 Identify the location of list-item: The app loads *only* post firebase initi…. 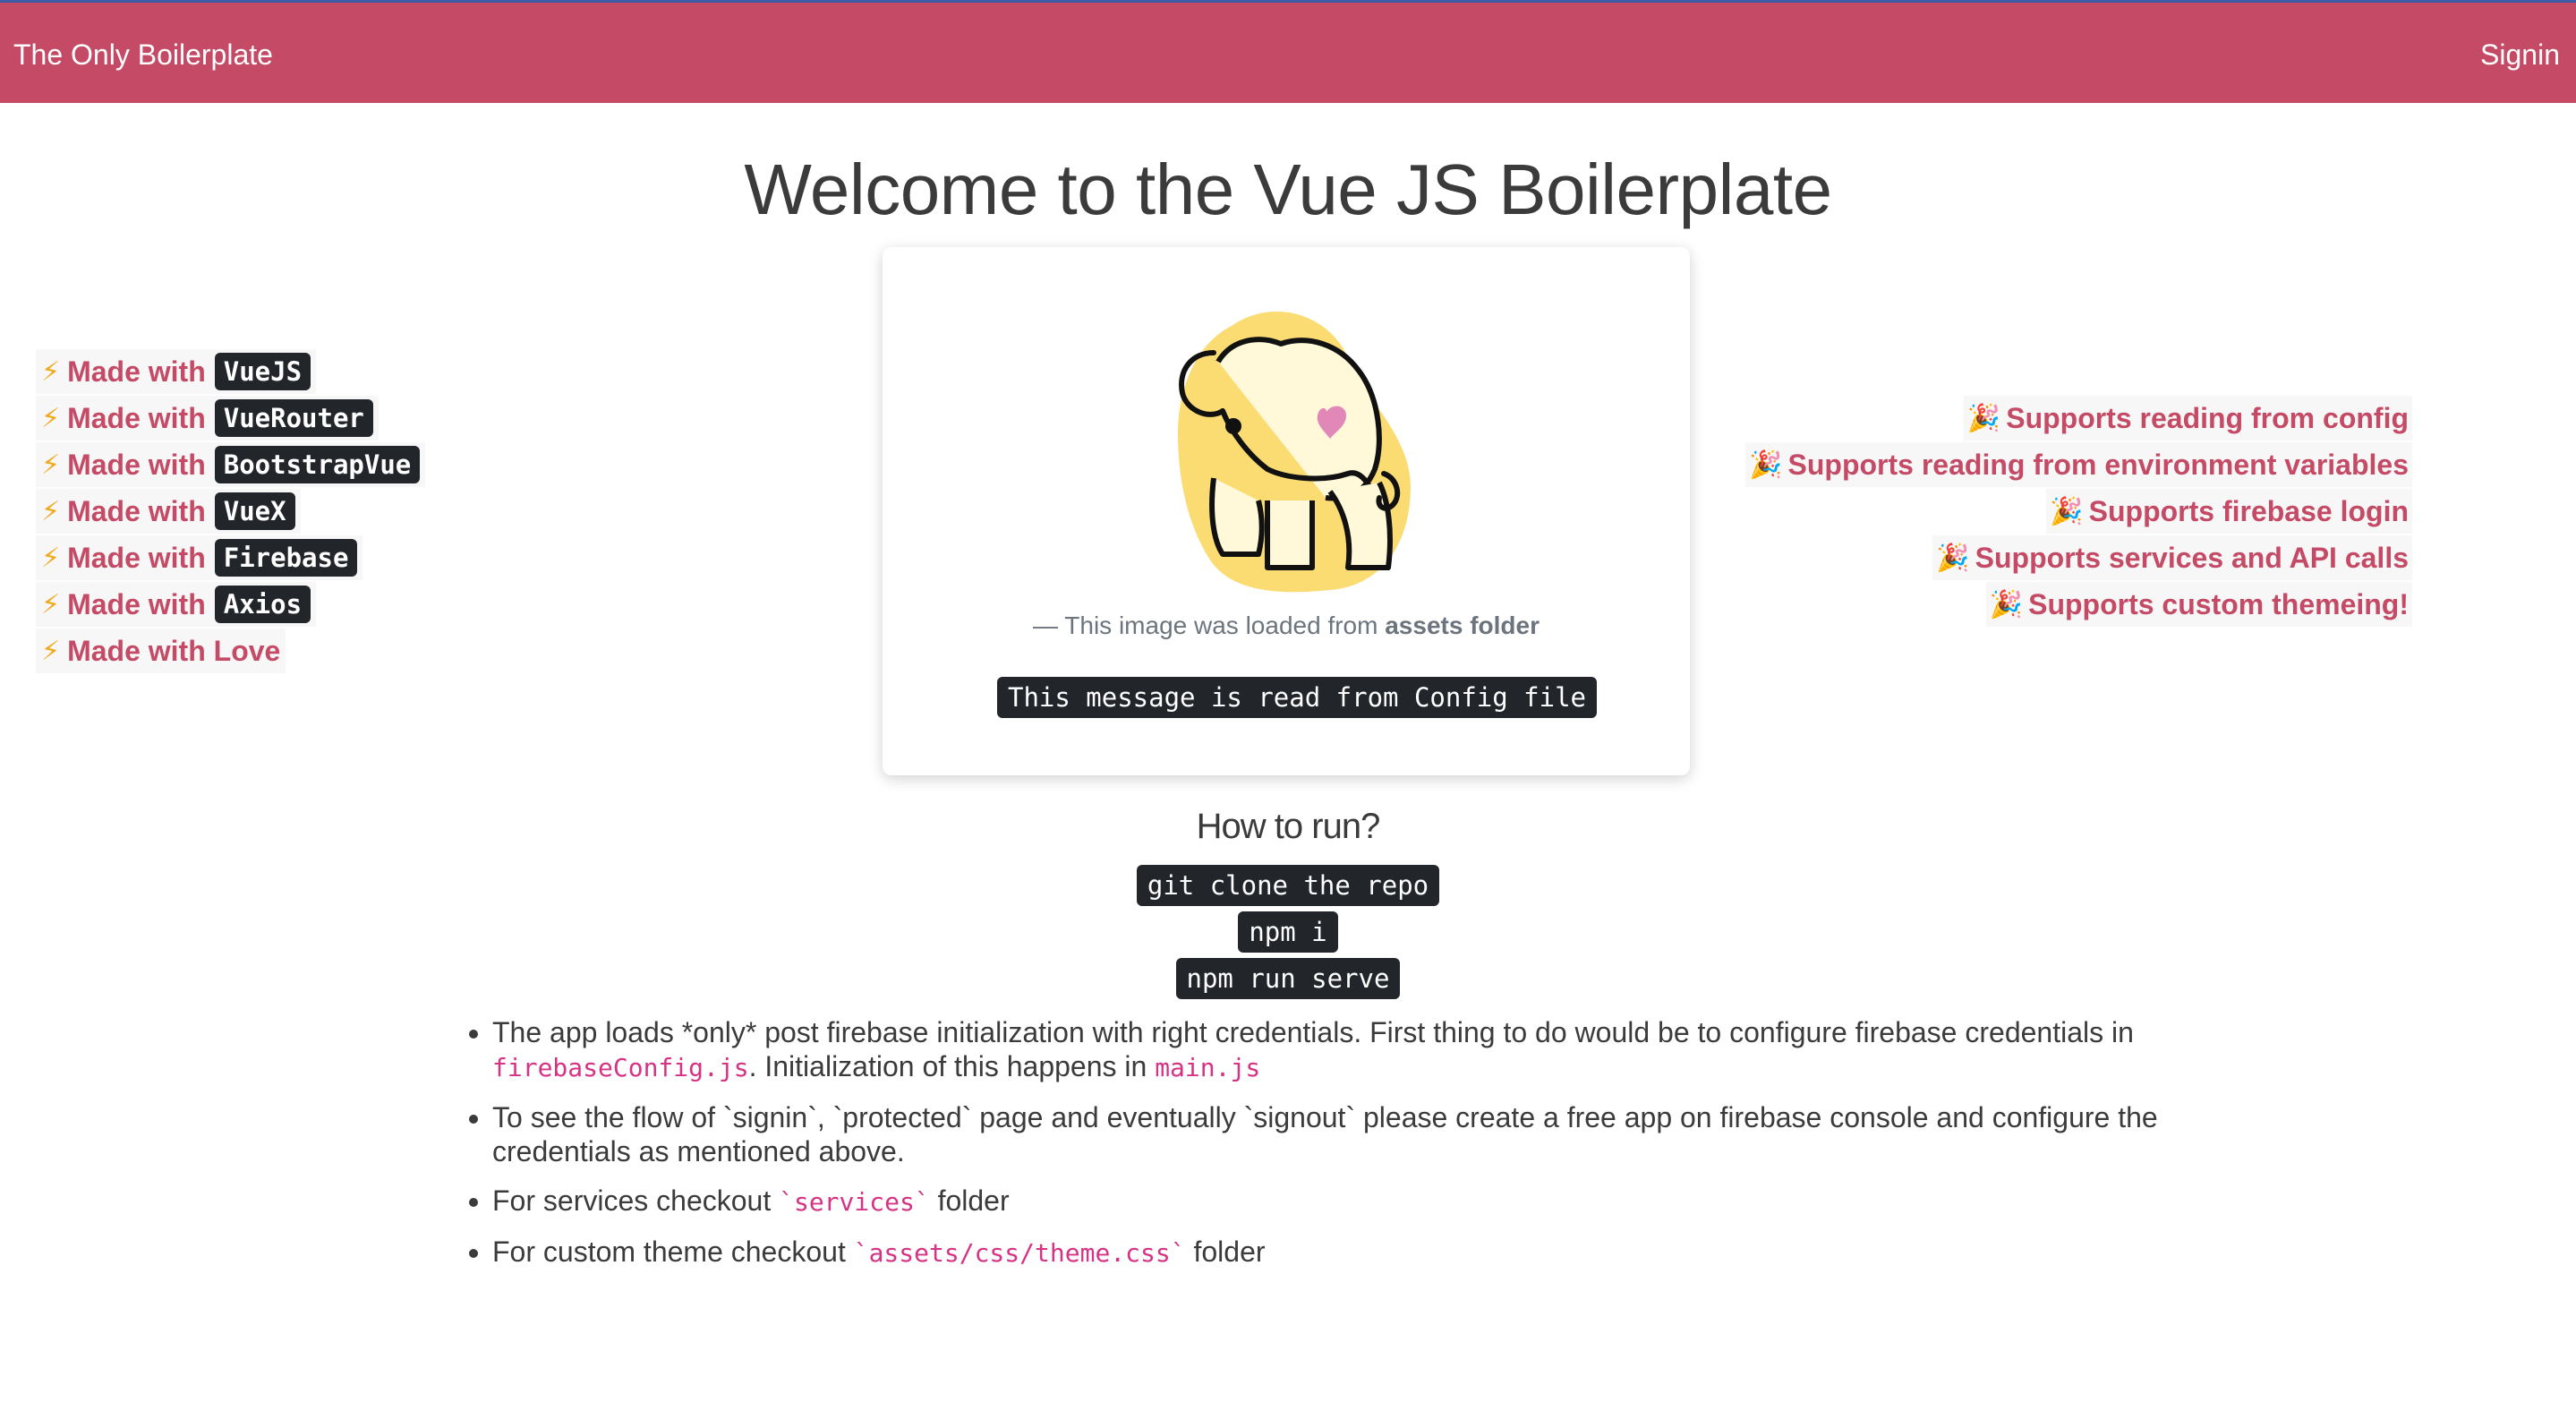
(1342, 1050).